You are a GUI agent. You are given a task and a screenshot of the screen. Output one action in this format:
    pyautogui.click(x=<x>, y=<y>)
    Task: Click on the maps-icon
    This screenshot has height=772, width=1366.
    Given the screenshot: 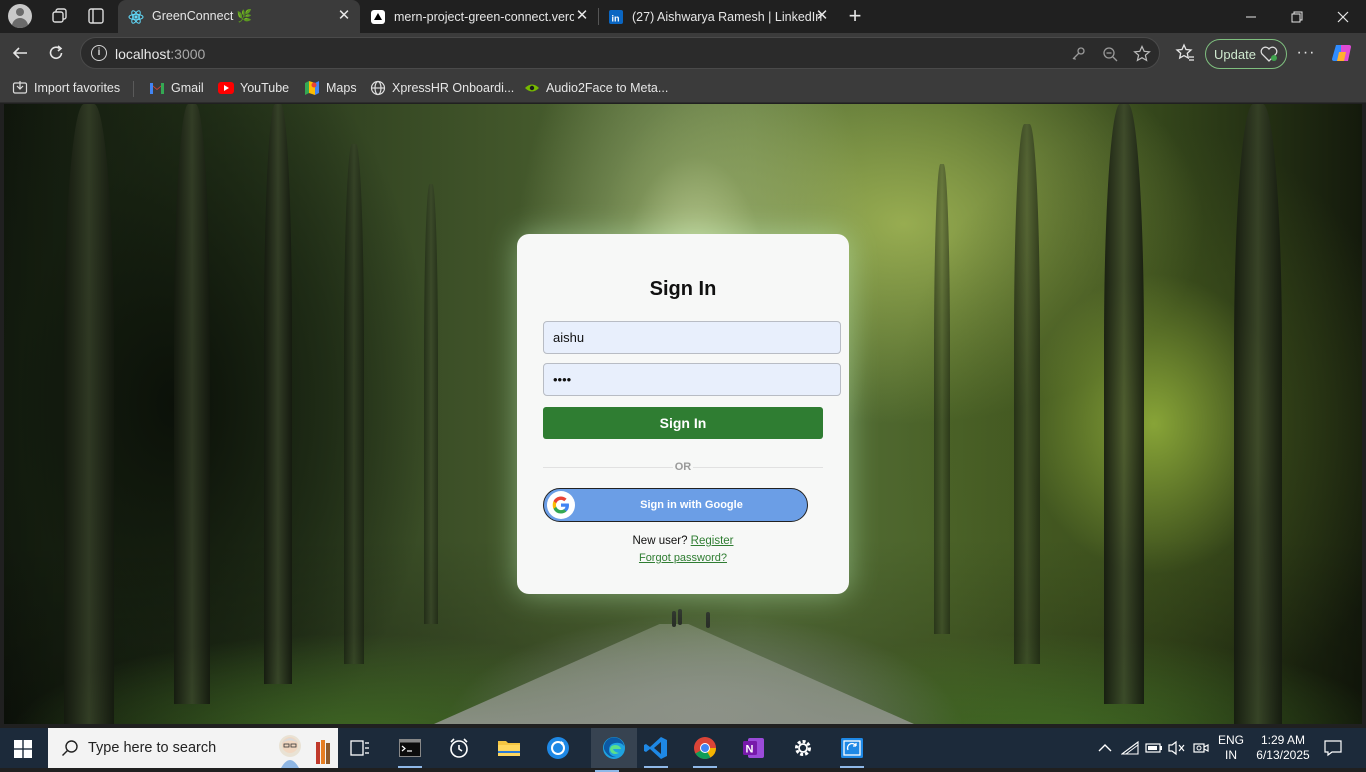 What is the action you would take?
    pyautogui.click(x=312, y=88)
    